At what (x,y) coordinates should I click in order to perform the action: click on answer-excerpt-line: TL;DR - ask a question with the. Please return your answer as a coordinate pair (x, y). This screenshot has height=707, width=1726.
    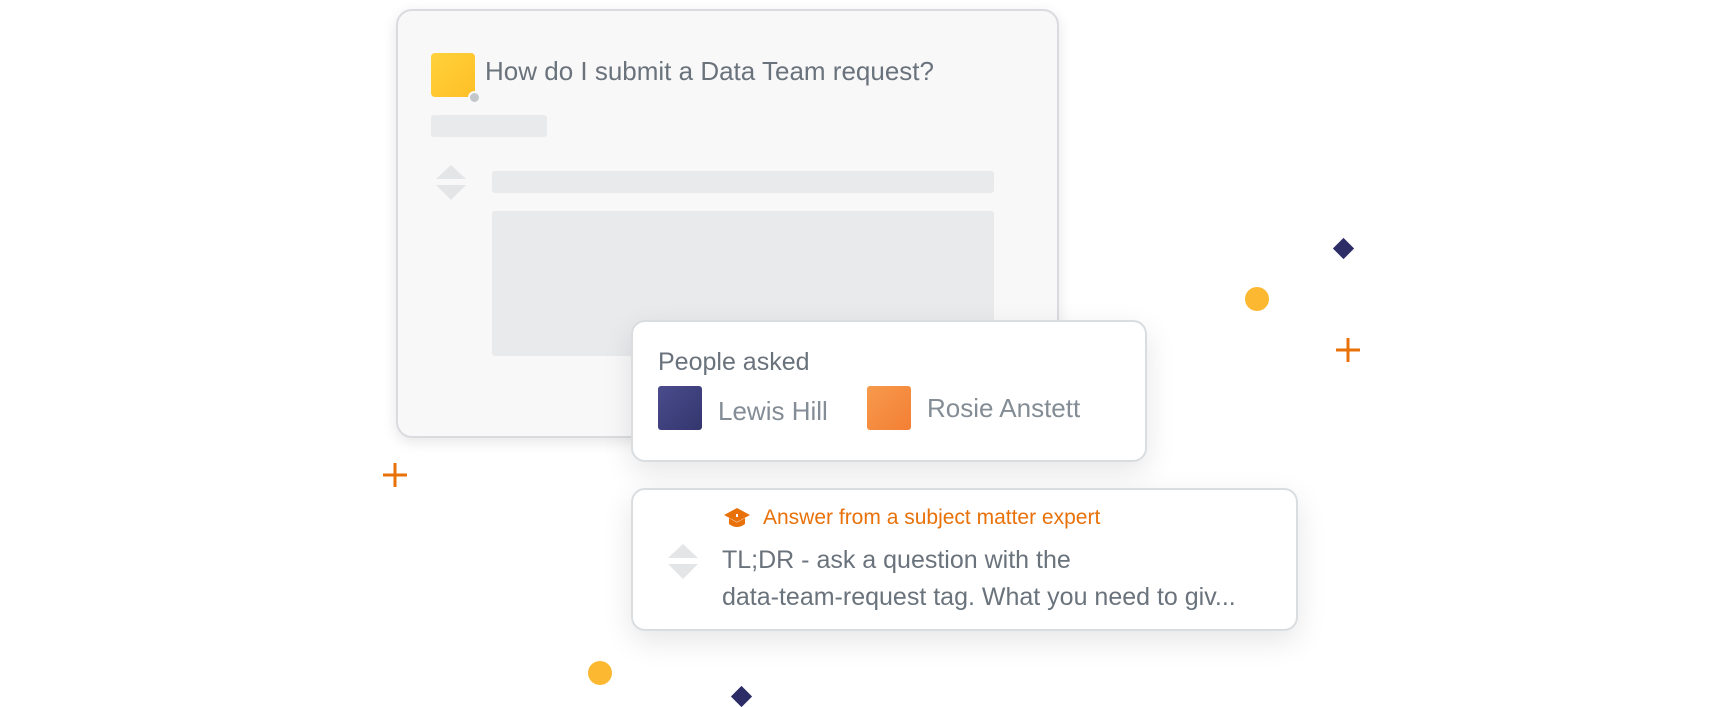
    Looking at the image, I should click on (896, 560).